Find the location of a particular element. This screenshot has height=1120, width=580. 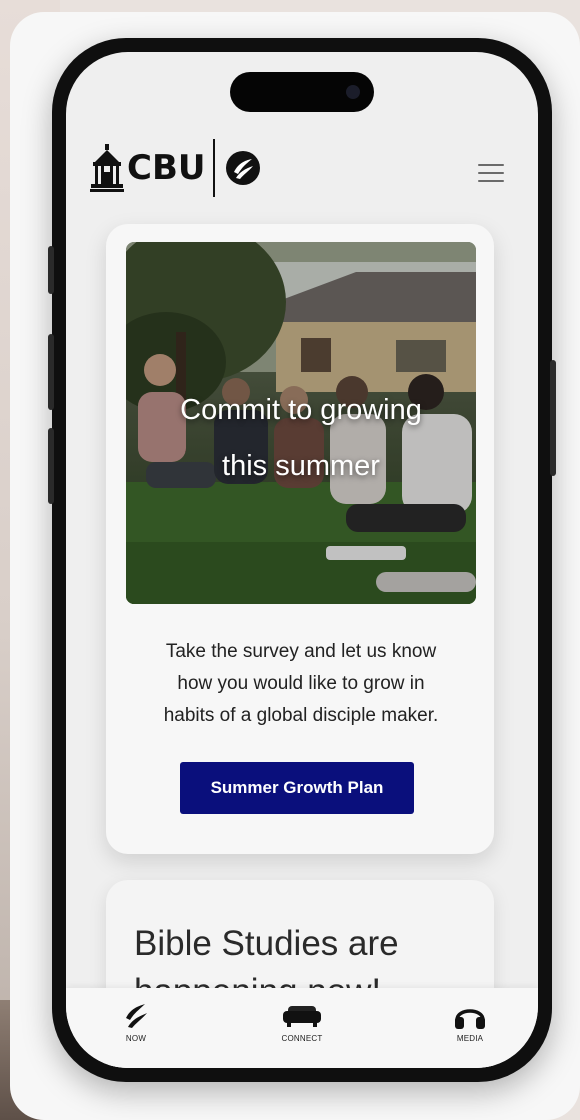

phone-volume-down-button is located at coordinates (51, 466).